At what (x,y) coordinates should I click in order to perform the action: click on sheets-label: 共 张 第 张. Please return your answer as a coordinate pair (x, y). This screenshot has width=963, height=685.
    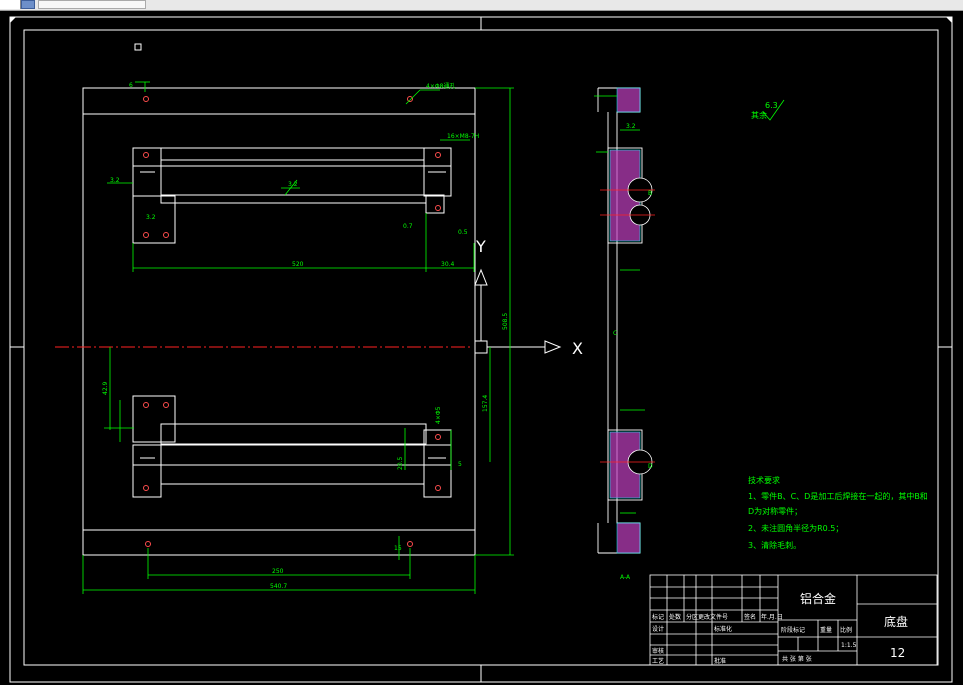
    Looking at the image, I should click on (797, 659).